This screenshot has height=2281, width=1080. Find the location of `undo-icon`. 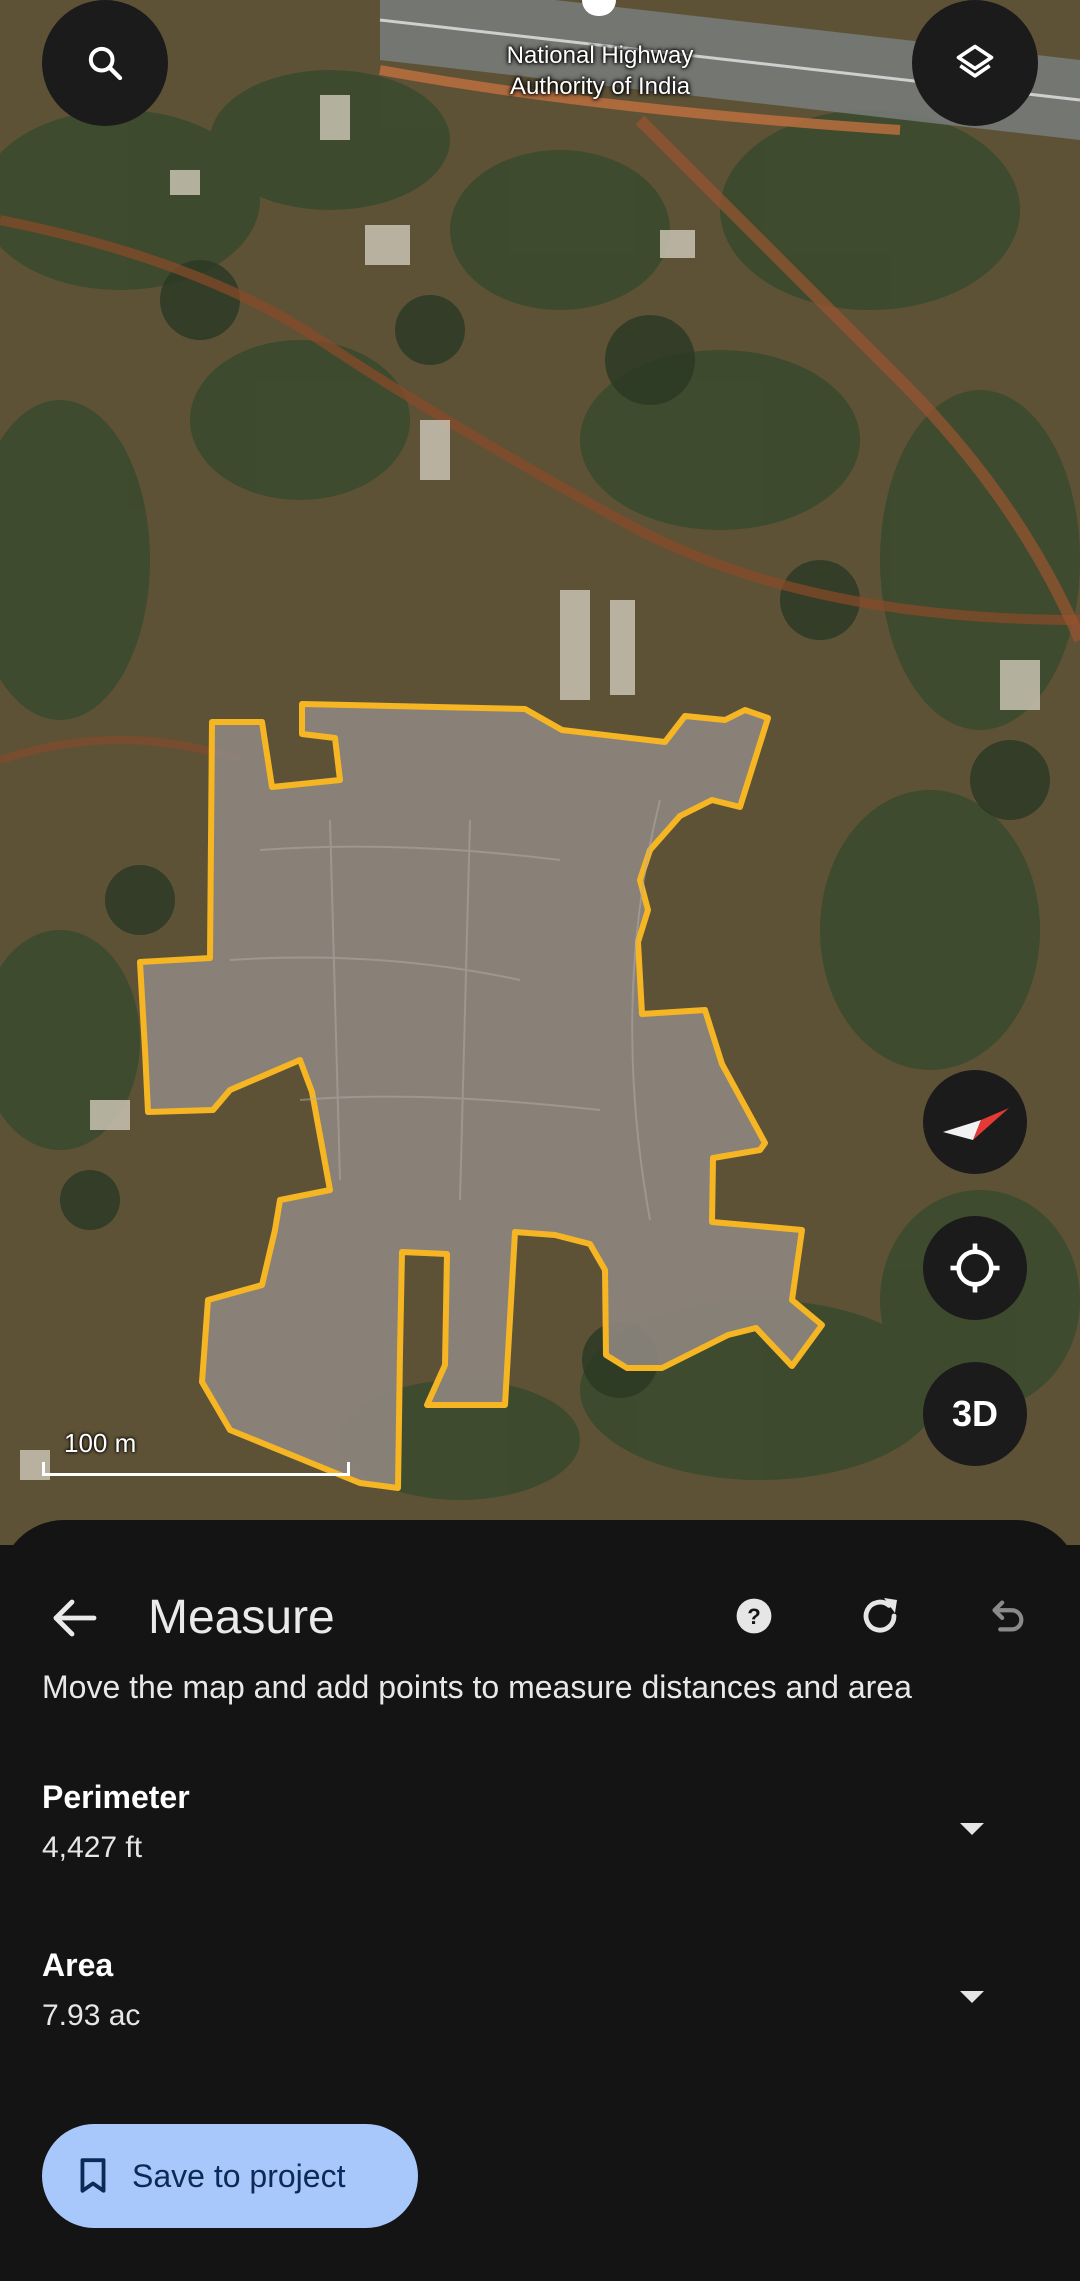

undo-icon is located at coordinates (1008, 1616).